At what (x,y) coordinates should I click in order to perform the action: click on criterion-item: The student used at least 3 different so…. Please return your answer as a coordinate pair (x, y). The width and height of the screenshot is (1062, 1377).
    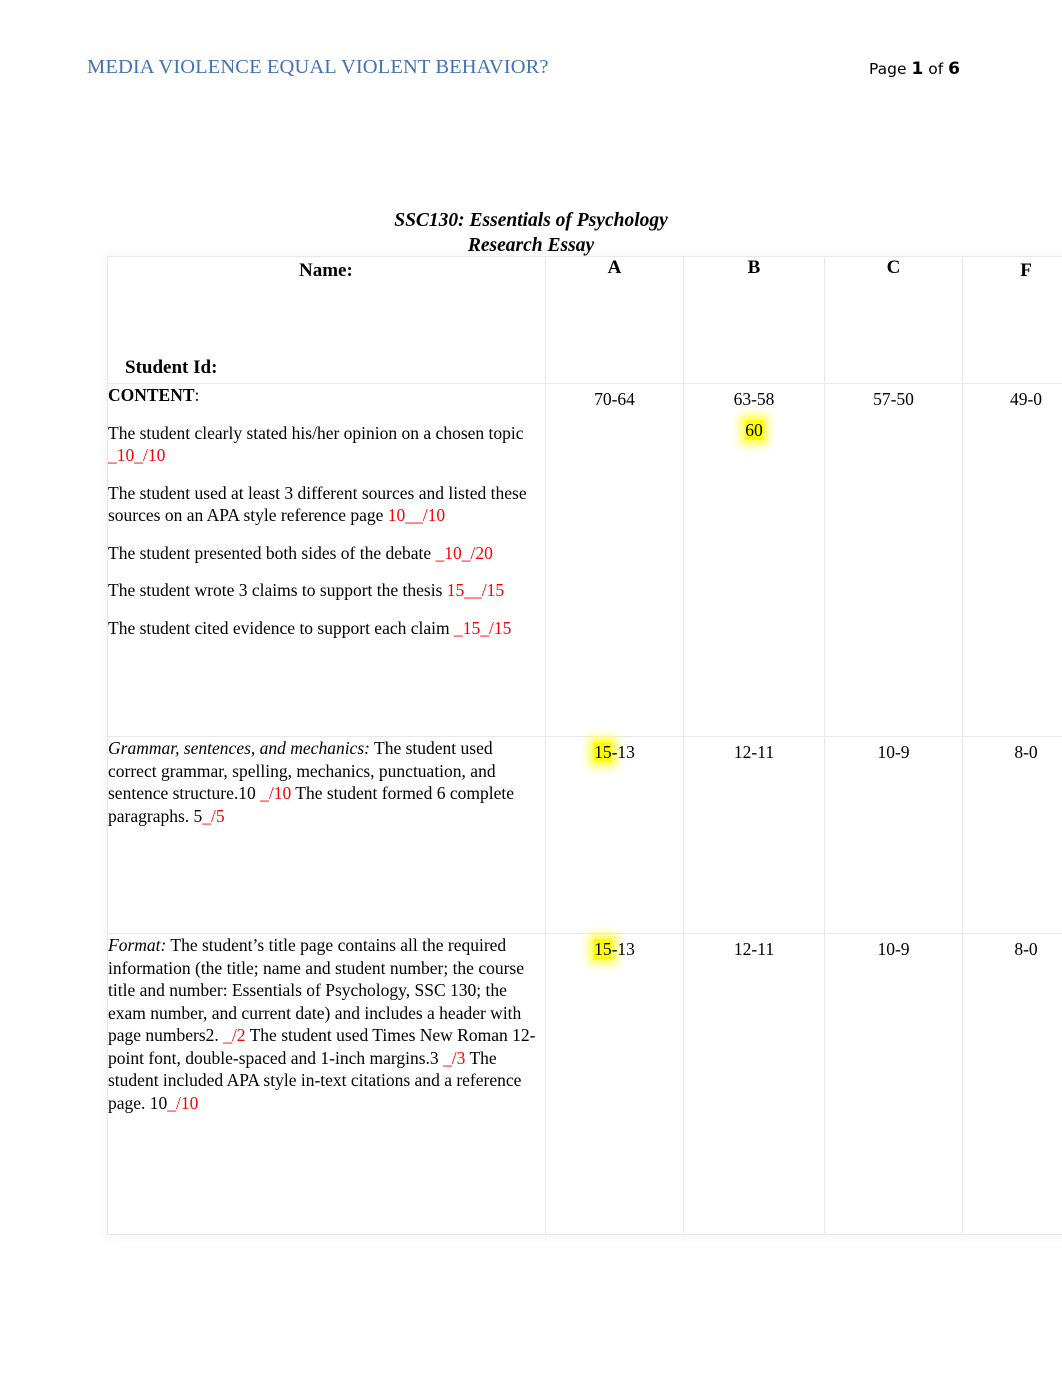
    Looking at the image, I should click on (326, 504).